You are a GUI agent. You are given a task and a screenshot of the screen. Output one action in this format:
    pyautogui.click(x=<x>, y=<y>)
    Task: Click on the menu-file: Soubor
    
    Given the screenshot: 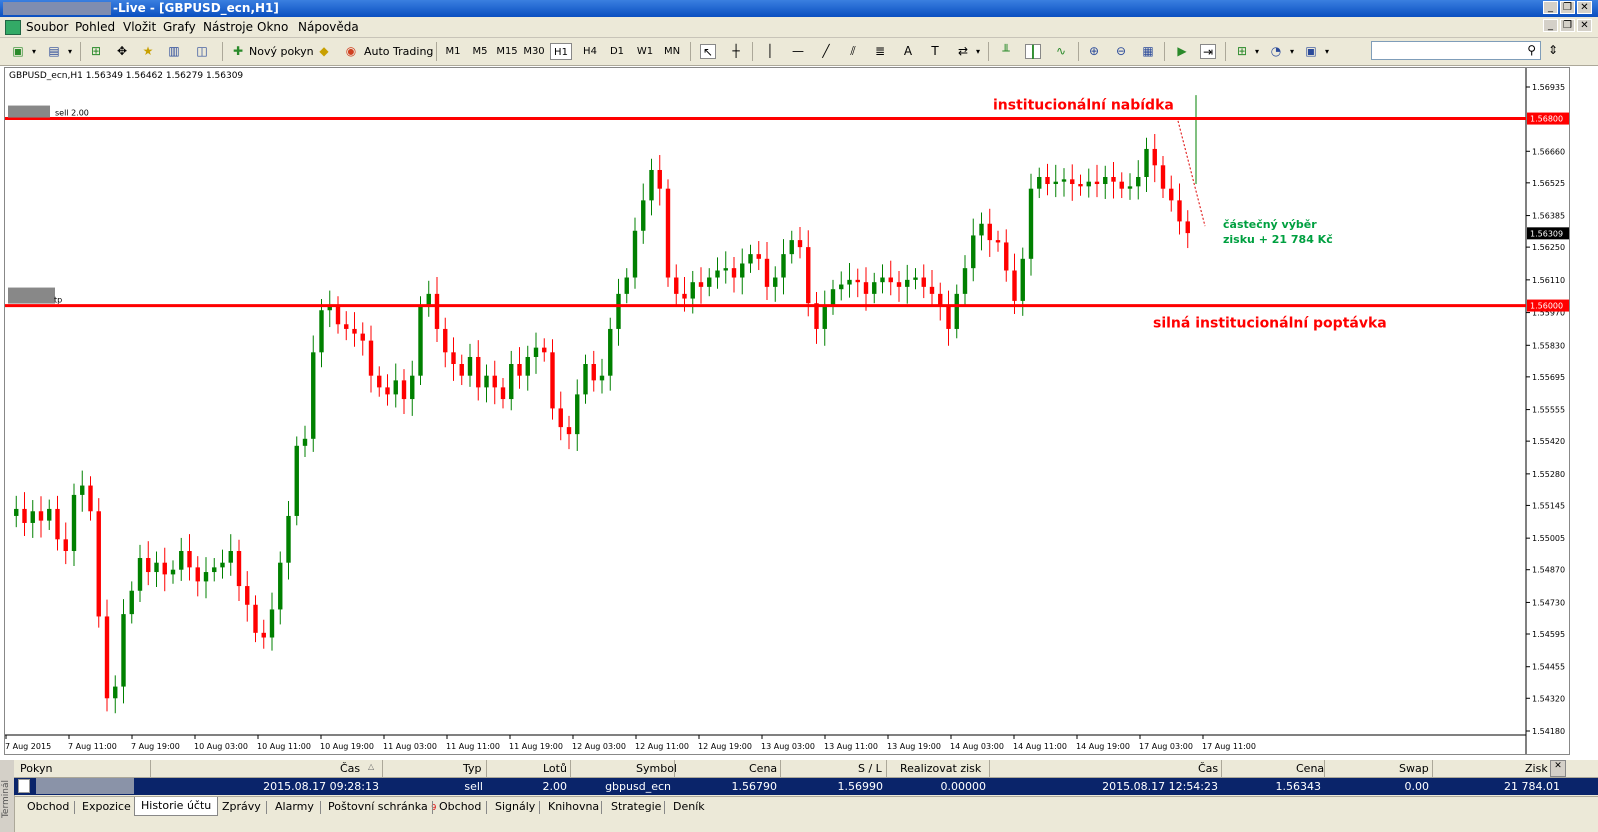 What is the action you would take?
    pyautogui.click(x=47, y=27)
    